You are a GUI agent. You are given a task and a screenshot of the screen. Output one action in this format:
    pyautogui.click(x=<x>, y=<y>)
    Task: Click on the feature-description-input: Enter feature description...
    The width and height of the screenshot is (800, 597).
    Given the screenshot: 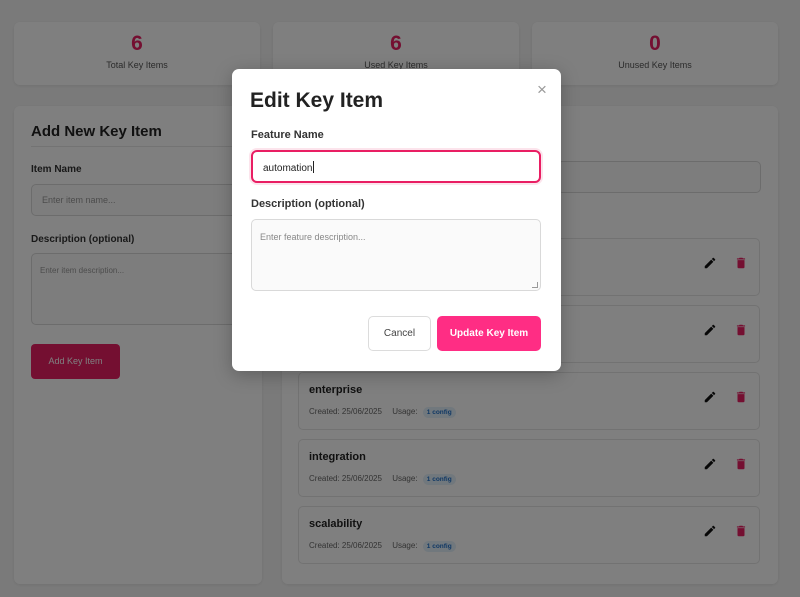 What is the action you would take?
    pyautogui.click(x=396, y=255)
    